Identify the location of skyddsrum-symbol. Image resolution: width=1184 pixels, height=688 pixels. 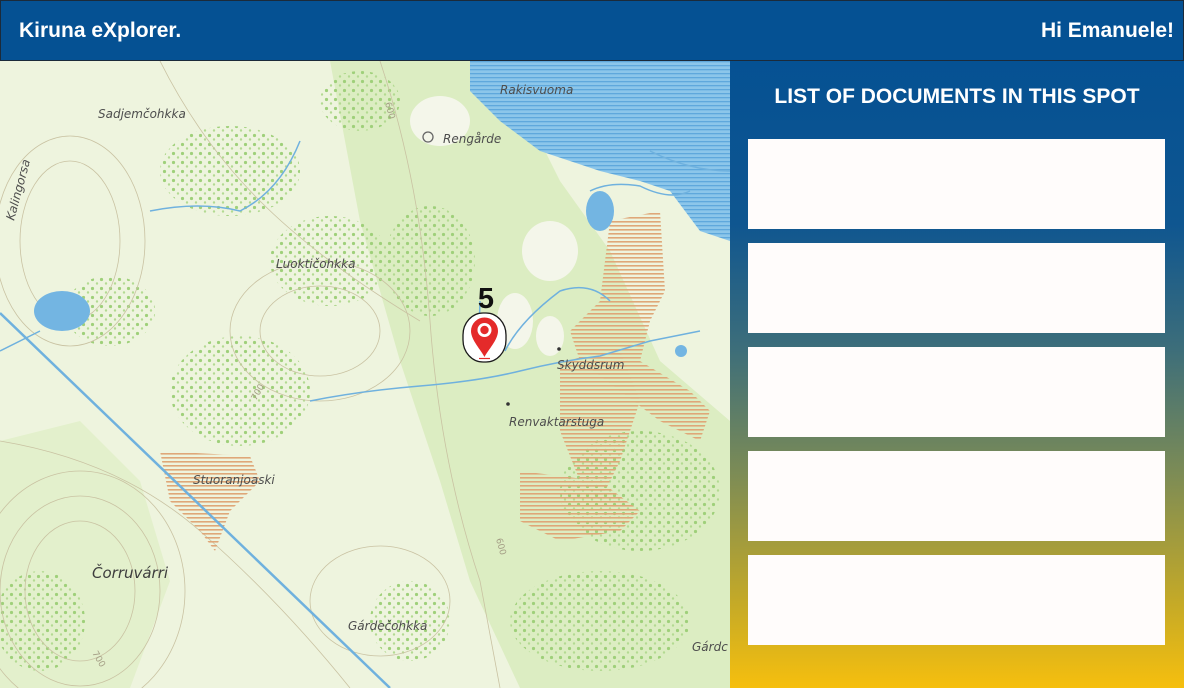
(559, 349).